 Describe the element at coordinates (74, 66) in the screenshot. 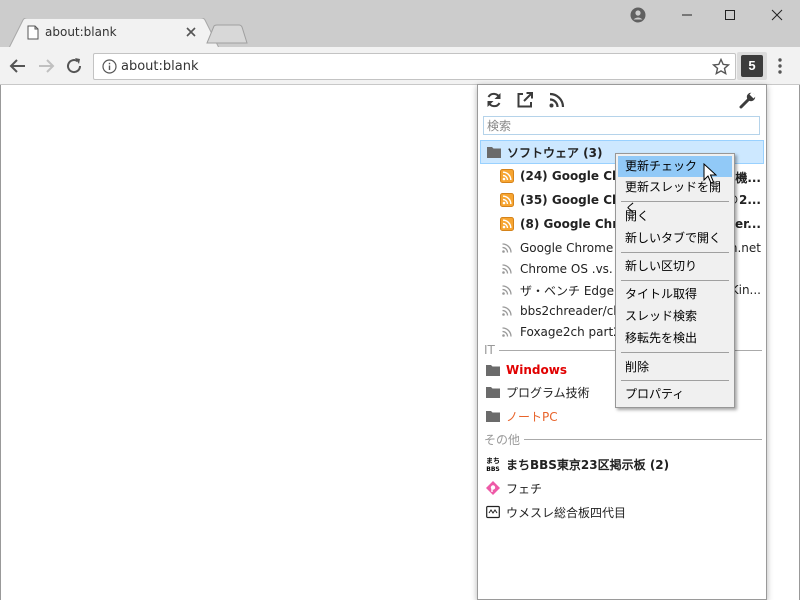

I see `reload-button` at that location.